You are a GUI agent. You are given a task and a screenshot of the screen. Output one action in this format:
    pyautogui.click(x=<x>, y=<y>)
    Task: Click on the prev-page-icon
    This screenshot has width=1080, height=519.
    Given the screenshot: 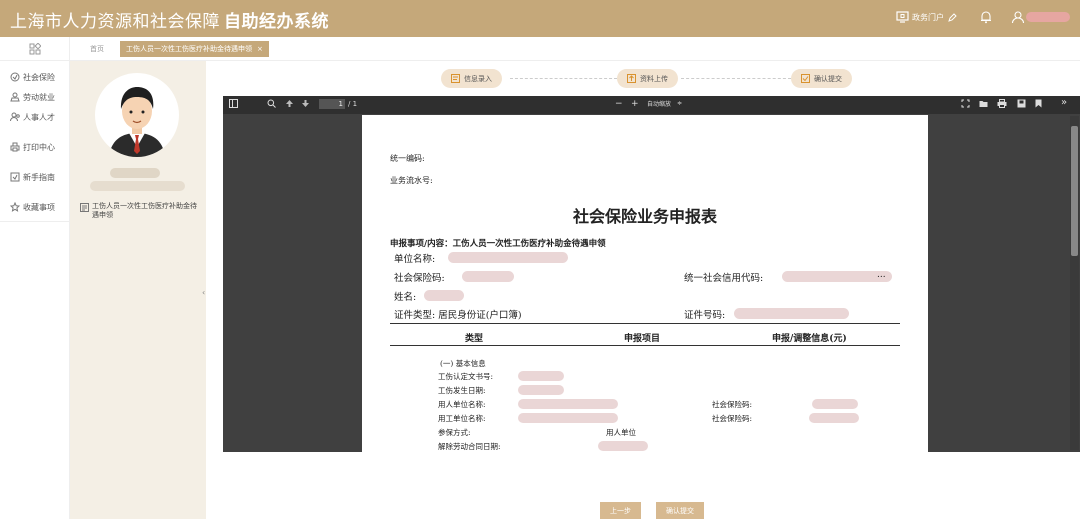 What is the action you would take?
    pyautogui.click(x=289, y=103)
    